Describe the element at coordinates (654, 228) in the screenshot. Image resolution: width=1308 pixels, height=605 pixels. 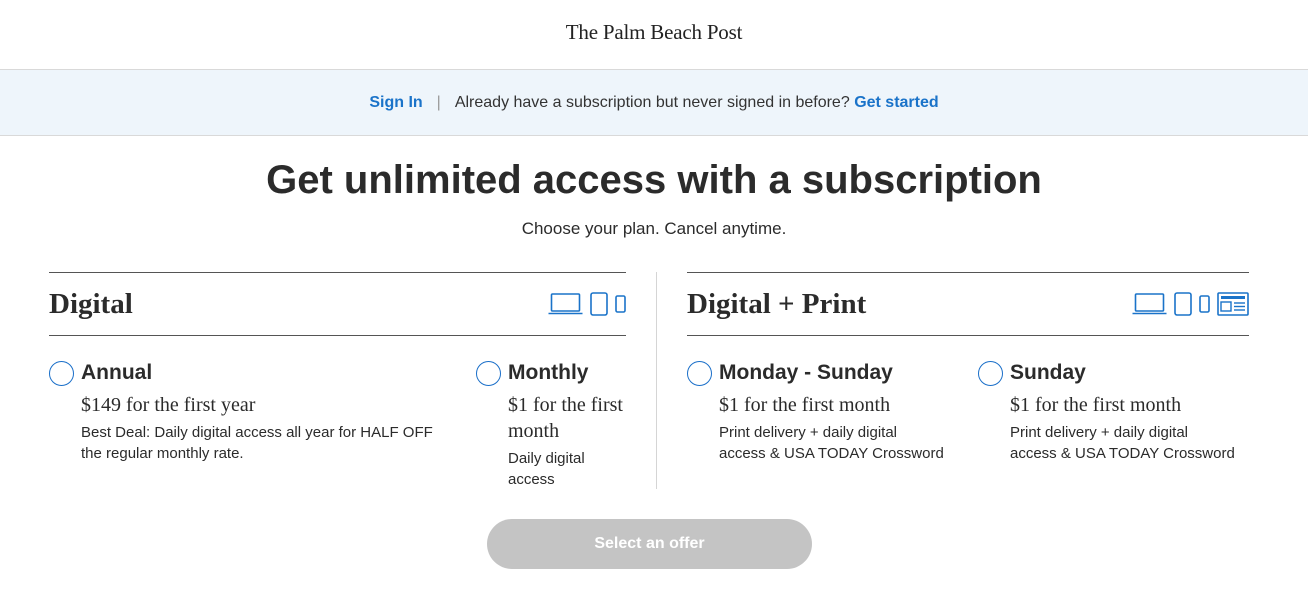
I see `page-subtitle: Choose your plan. Cancel anytime.` at that location.